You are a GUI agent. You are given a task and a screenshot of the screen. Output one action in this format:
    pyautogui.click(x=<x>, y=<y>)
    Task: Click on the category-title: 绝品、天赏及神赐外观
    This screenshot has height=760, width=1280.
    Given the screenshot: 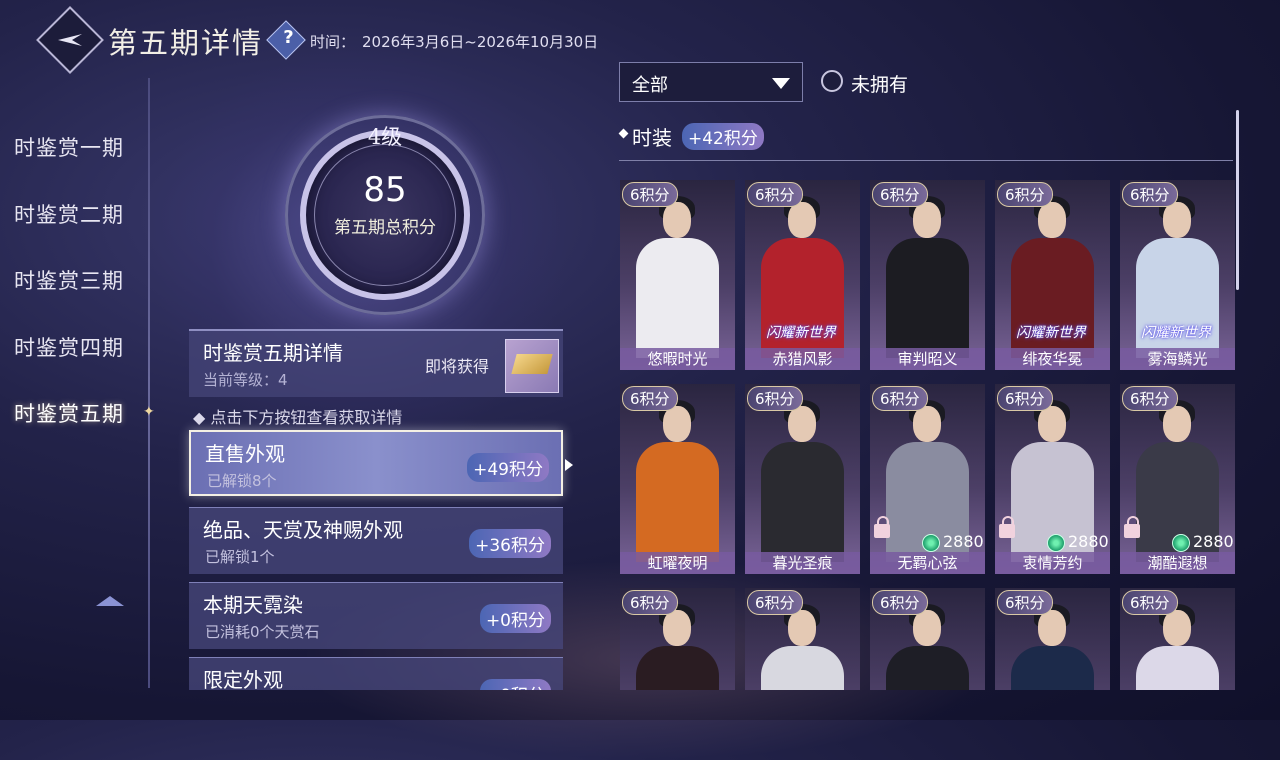 What is the action you would take?
    pyautogui.click(x=303, y=530)
    